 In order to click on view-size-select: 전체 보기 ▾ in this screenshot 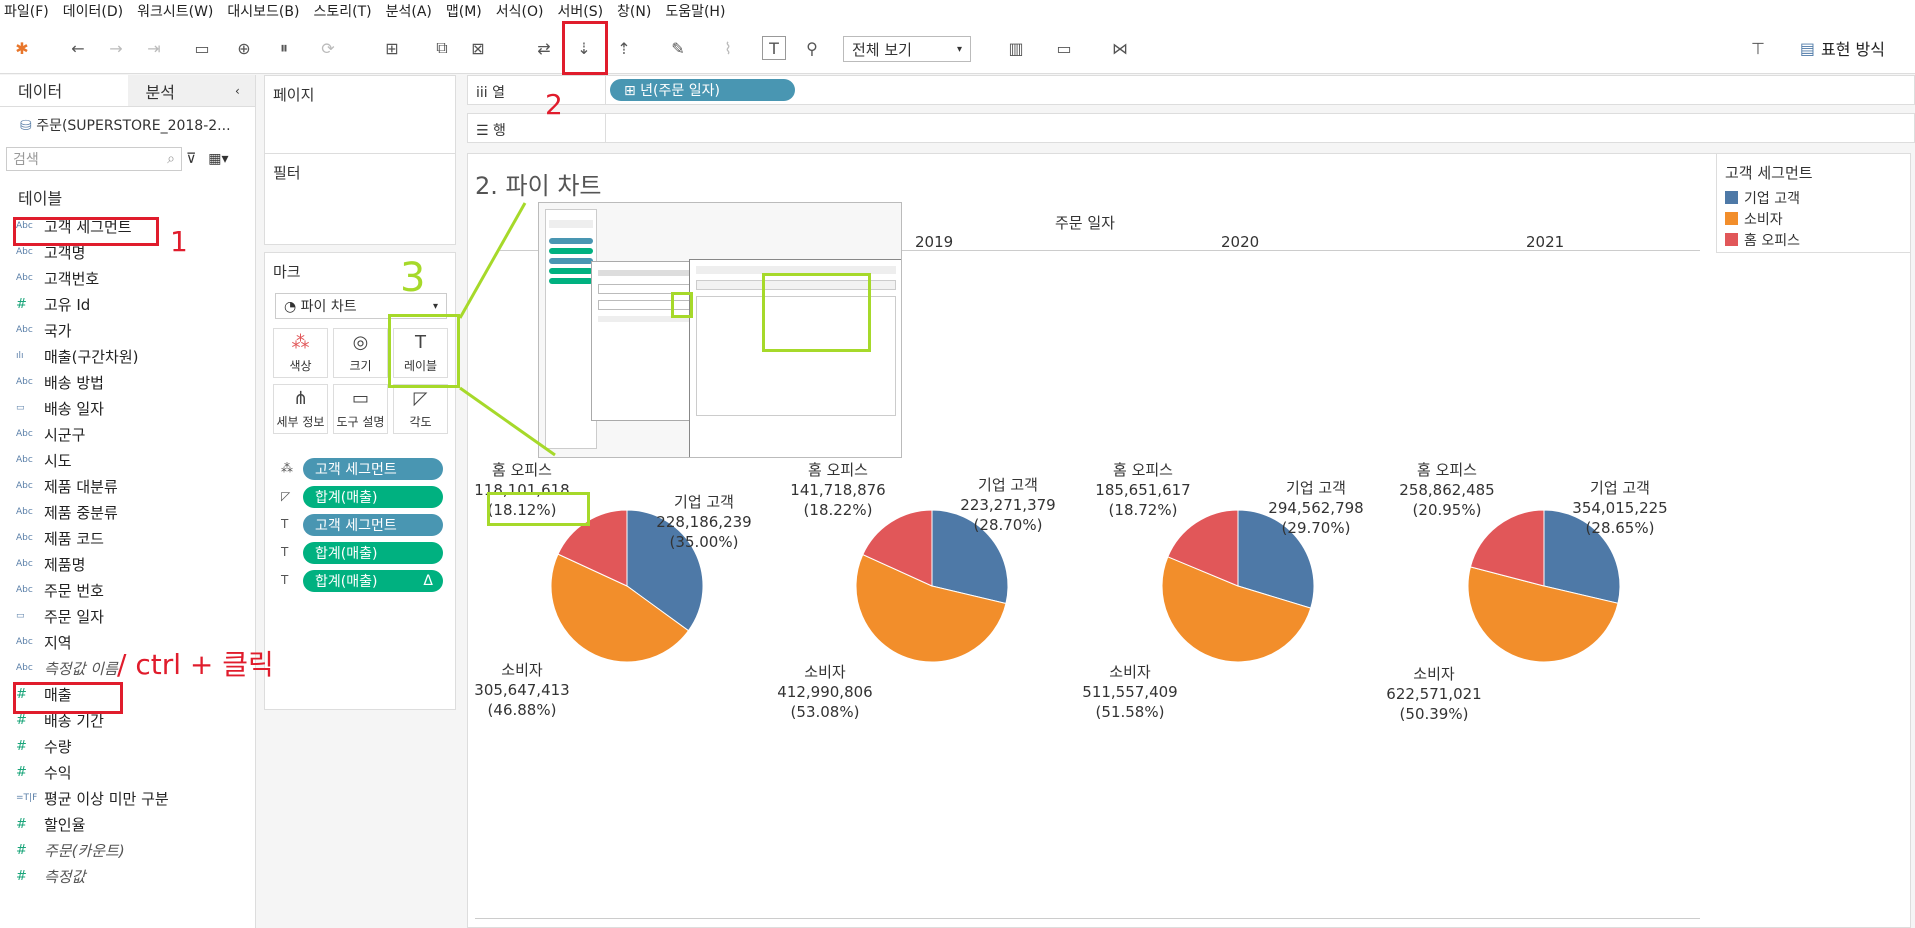, I will do `click(907, 49)`.